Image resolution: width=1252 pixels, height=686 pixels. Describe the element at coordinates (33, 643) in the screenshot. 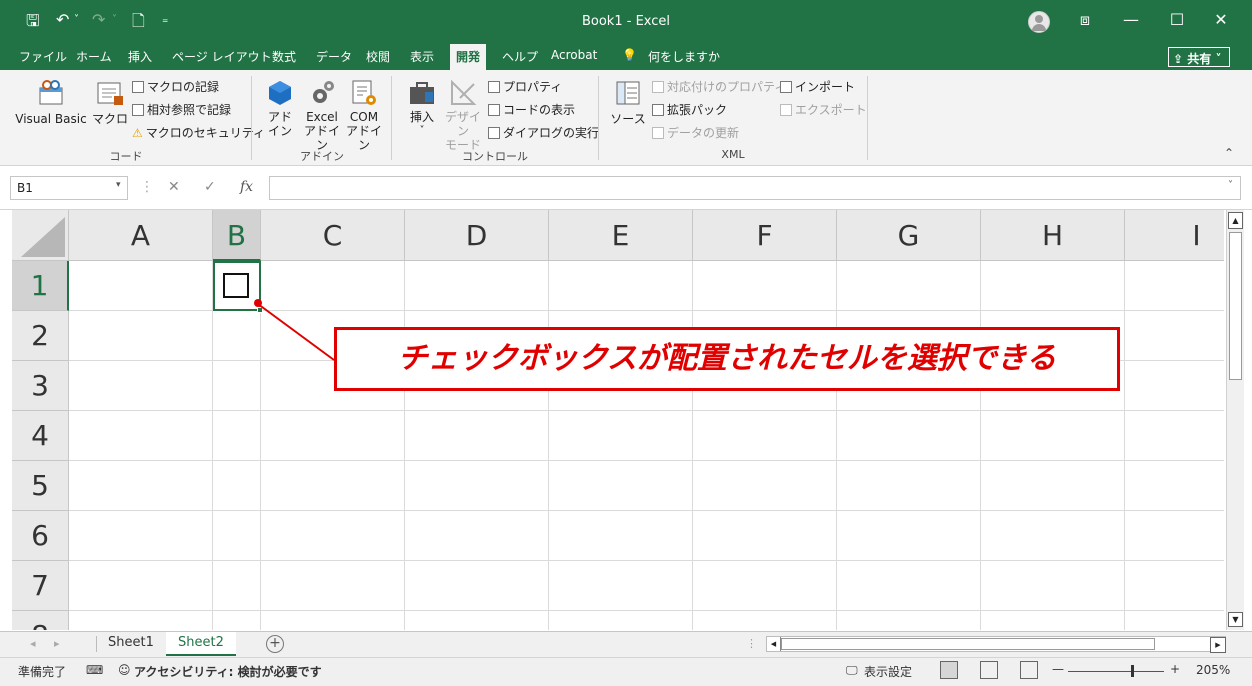

I see `previous-sheet-icon: ◂` at that location.